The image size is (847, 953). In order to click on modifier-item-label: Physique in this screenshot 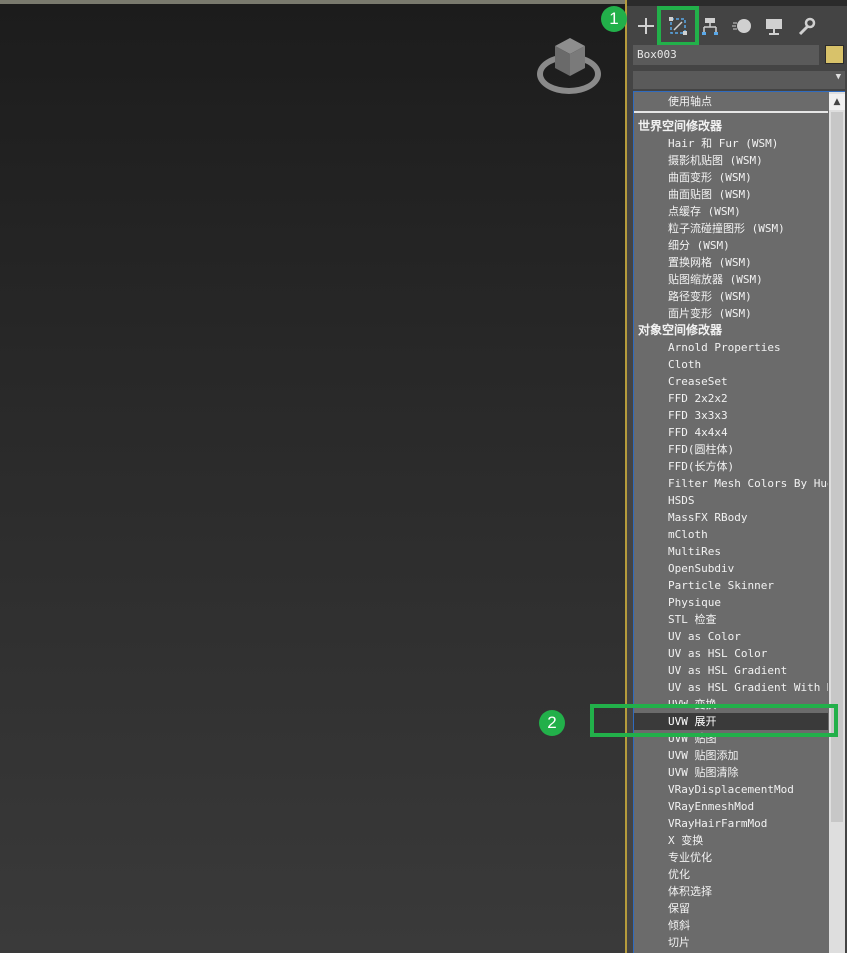, I will do `click(694, 602)`.